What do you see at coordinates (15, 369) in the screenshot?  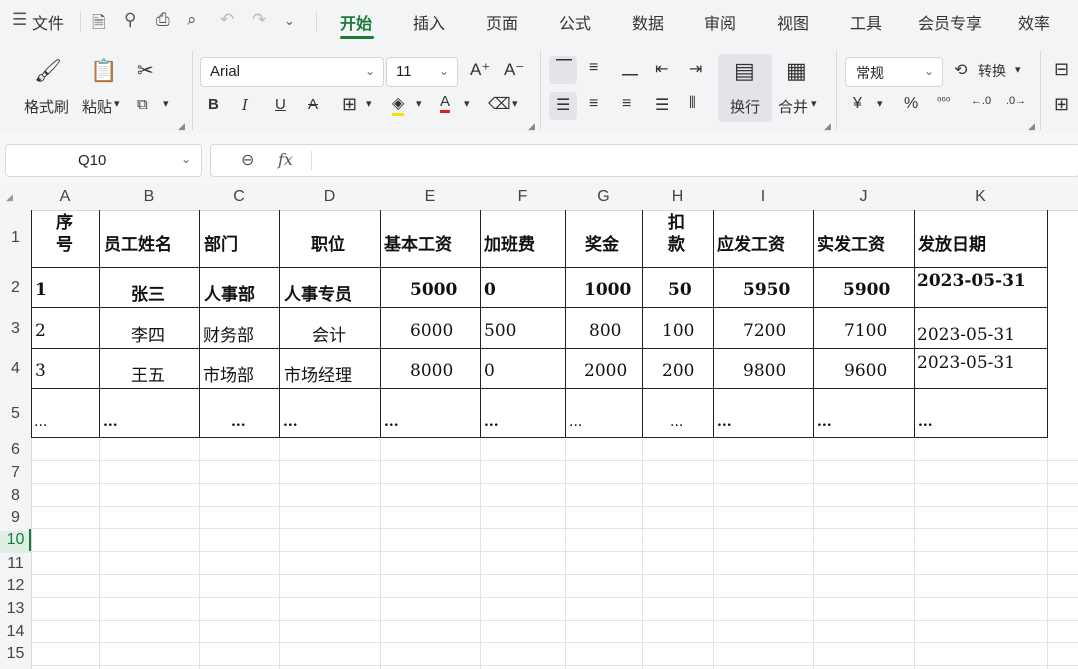 I see `row-header-4: 4` at bounding box center [15, 369].